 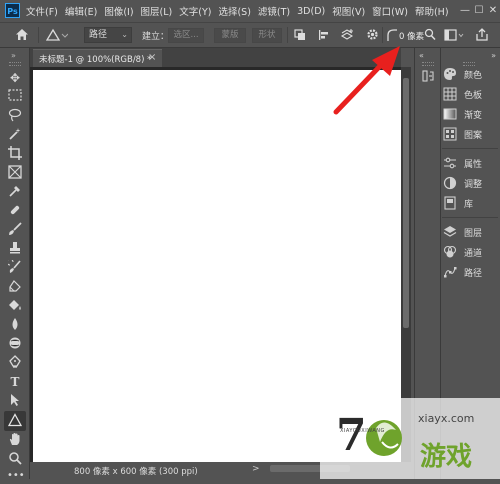 I want to click on libraries-icon, so click(x=450, y=203).